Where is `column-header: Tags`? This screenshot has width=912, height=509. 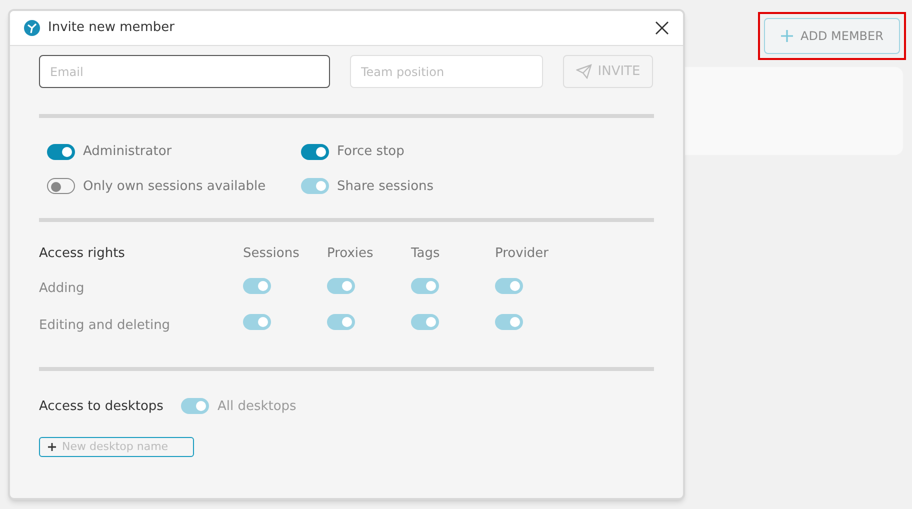 column-header: Tags is located at coordinates (426, 254).